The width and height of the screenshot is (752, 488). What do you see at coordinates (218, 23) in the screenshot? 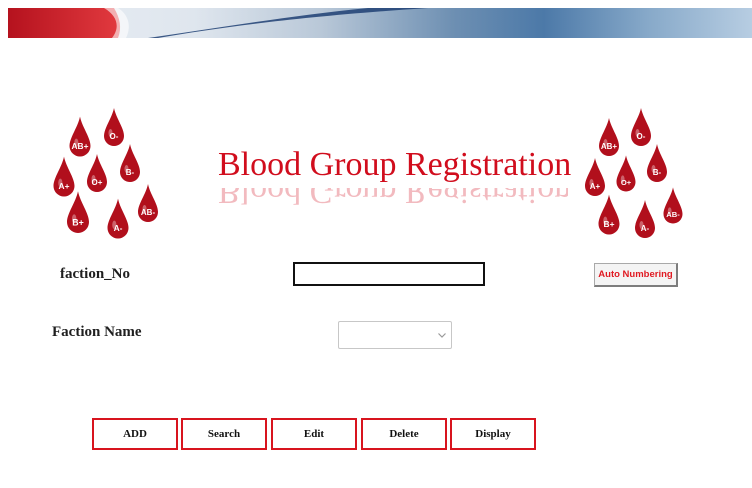
I see `banner-swoosh-graphic` at bounding box center [218, 23].